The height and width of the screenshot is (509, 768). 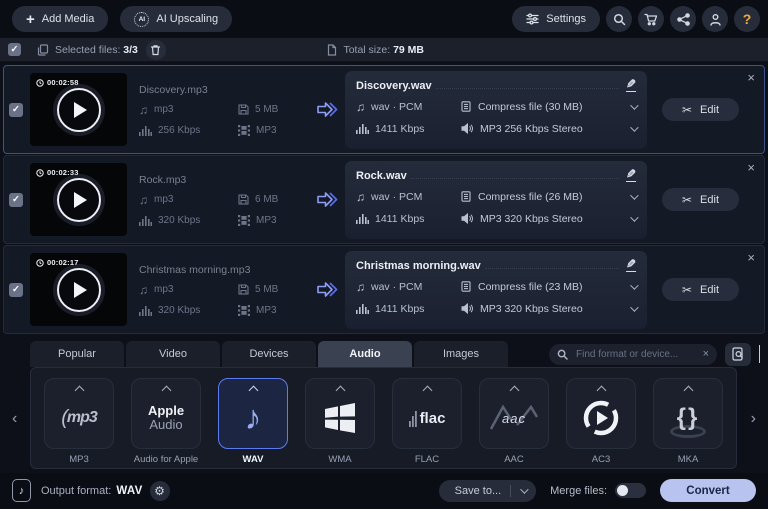 I want to click on tab-video: Video, so click(x=173, y=354).